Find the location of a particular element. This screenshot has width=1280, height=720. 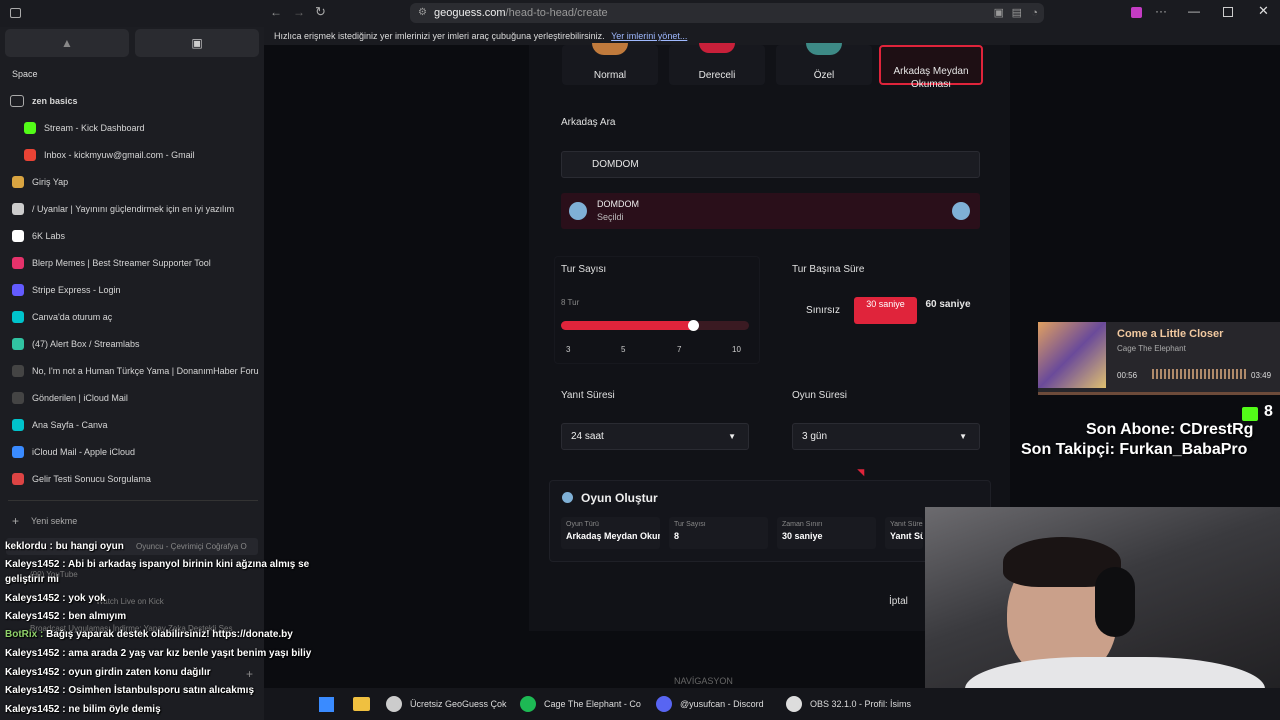

sidebar-item: Stripe Express - Login is located at coordinates (132, 290).